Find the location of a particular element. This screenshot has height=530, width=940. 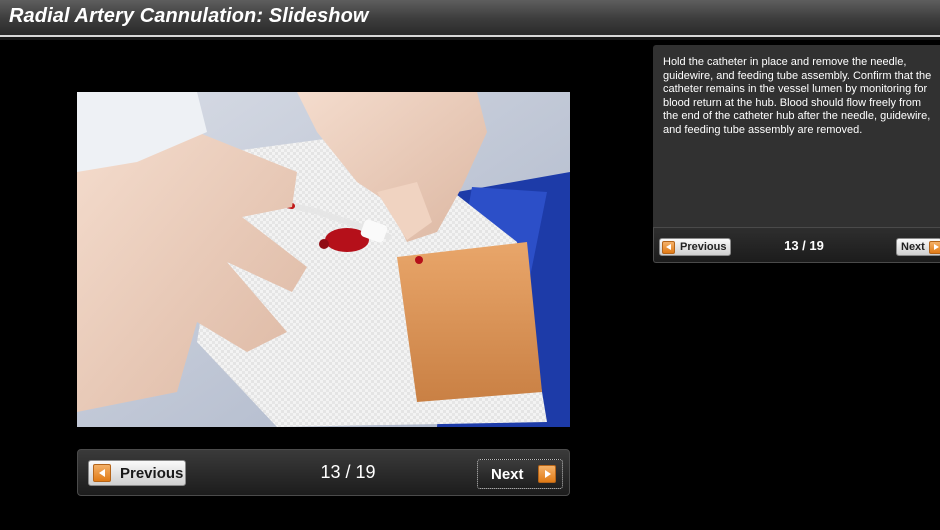

next-button: Next is located at coordinates (520, 474).